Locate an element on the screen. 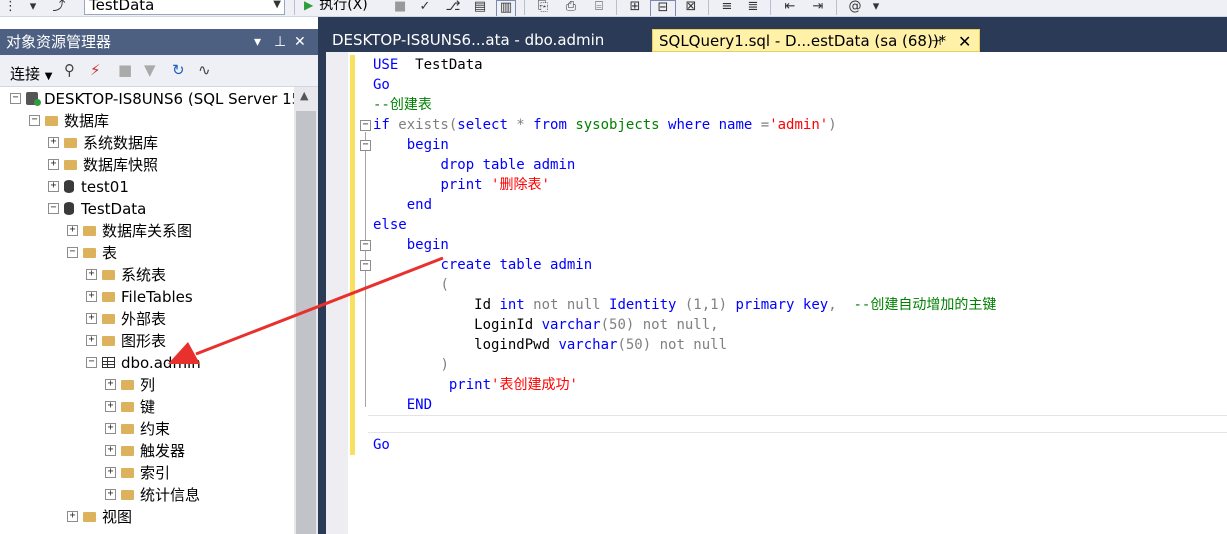 The width and height of the screenshot is (1227, 534). toolbar-overflow-icon: ▾ is located at coordinates (876, 8).